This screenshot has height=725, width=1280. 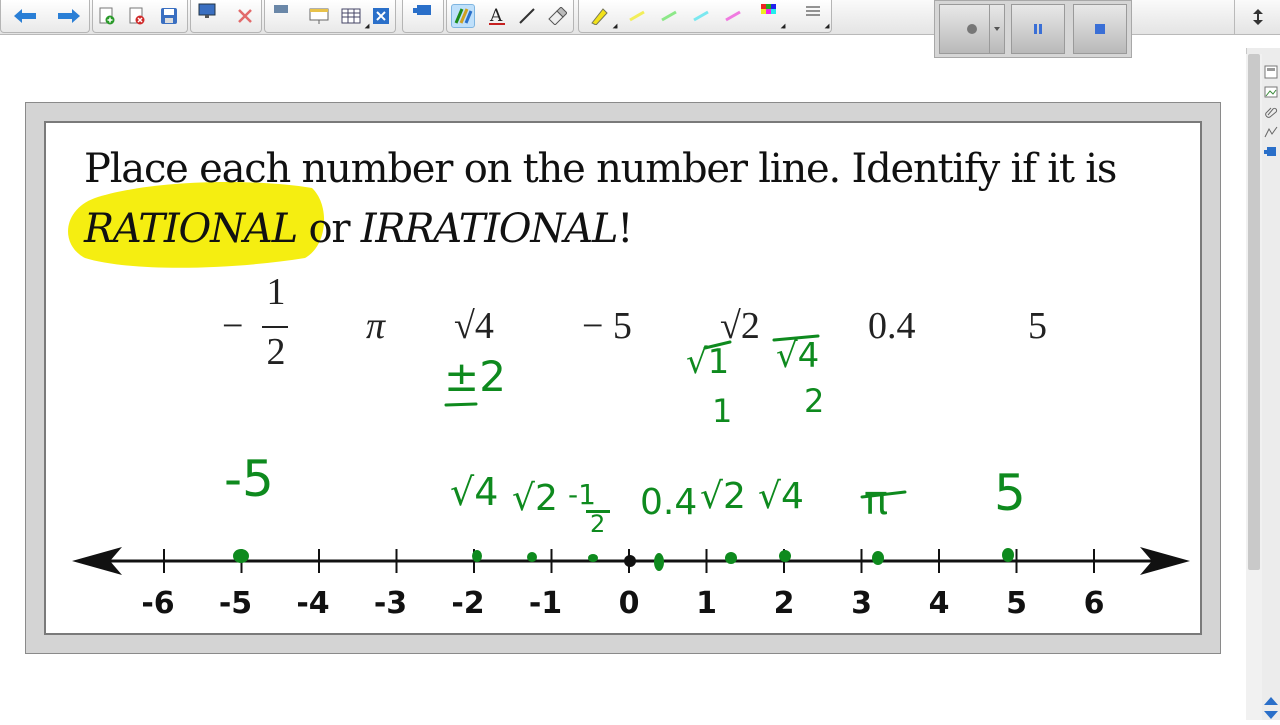 I want to click on tick-label: -1, so click(x=545, y=603).